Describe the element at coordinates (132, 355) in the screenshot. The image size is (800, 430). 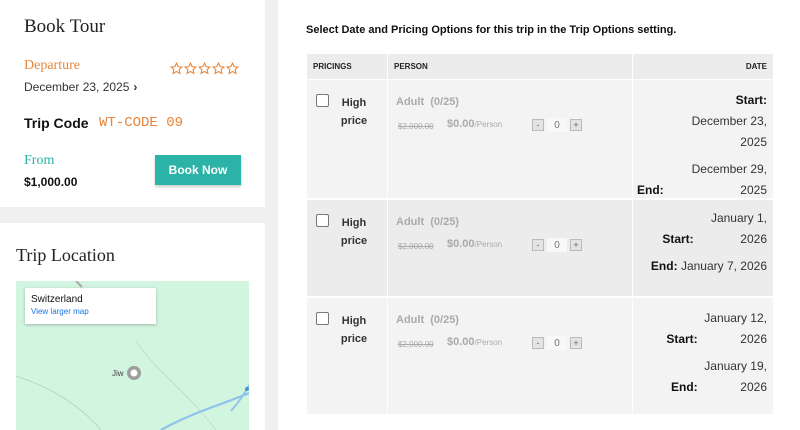
I see `location-map: Switzerland View larger map Jiw` at that location.